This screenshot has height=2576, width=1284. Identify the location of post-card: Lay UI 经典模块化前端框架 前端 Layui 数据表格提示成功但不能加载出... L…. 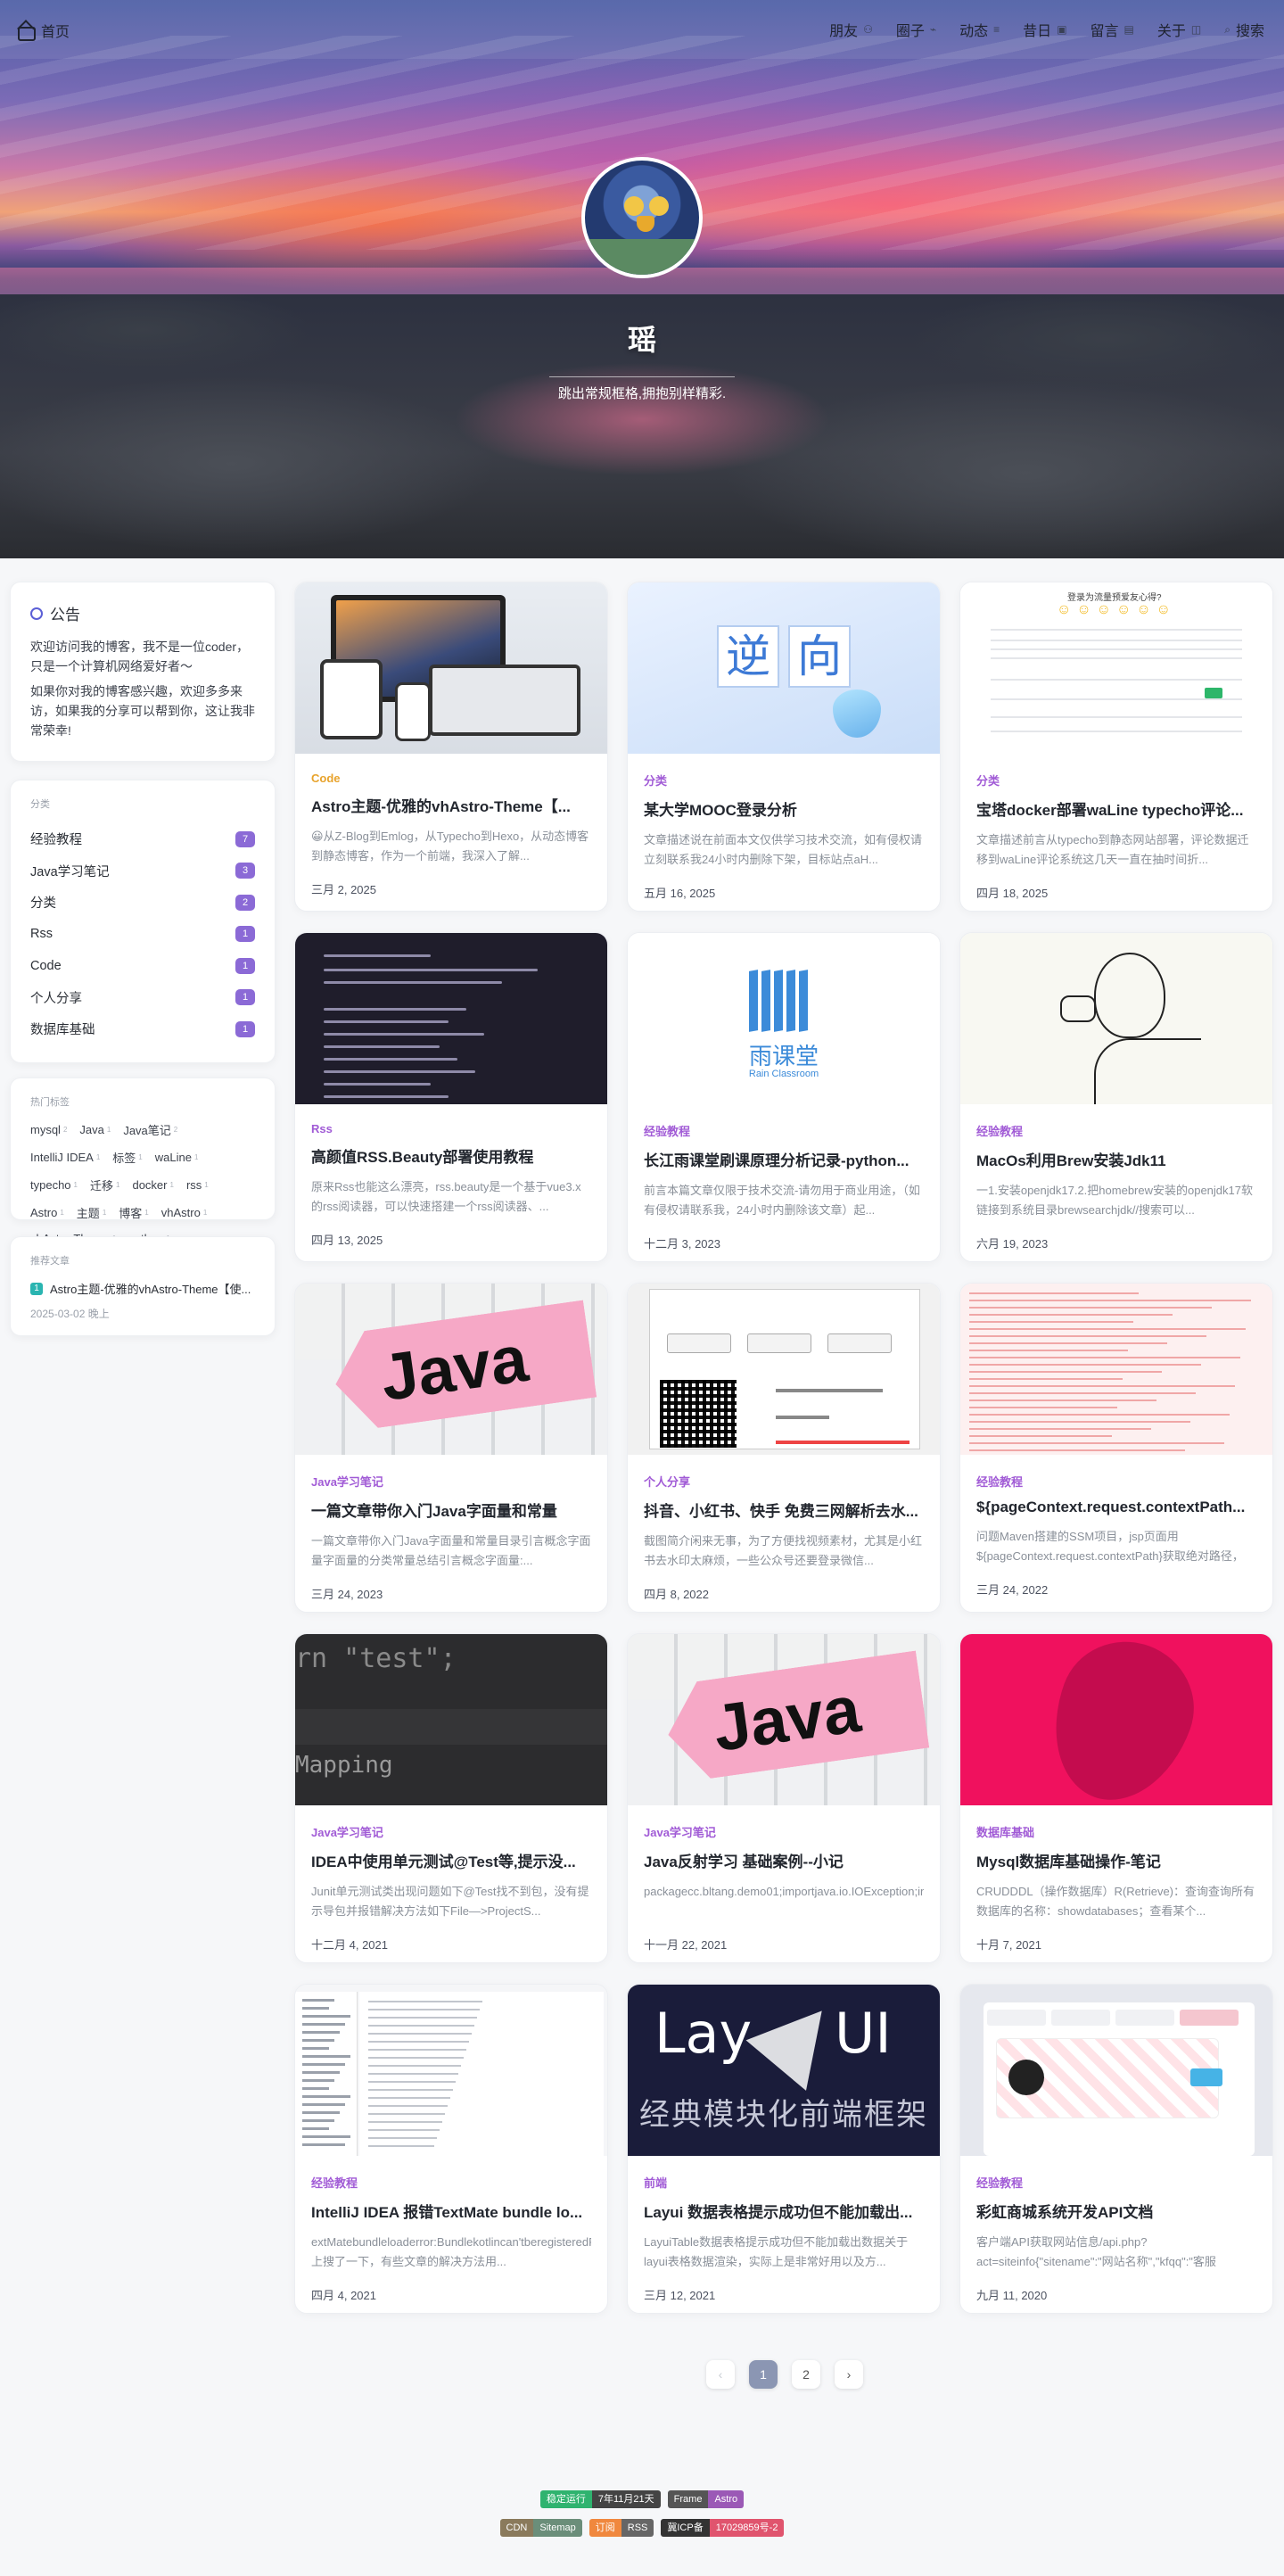
(784, 2149).